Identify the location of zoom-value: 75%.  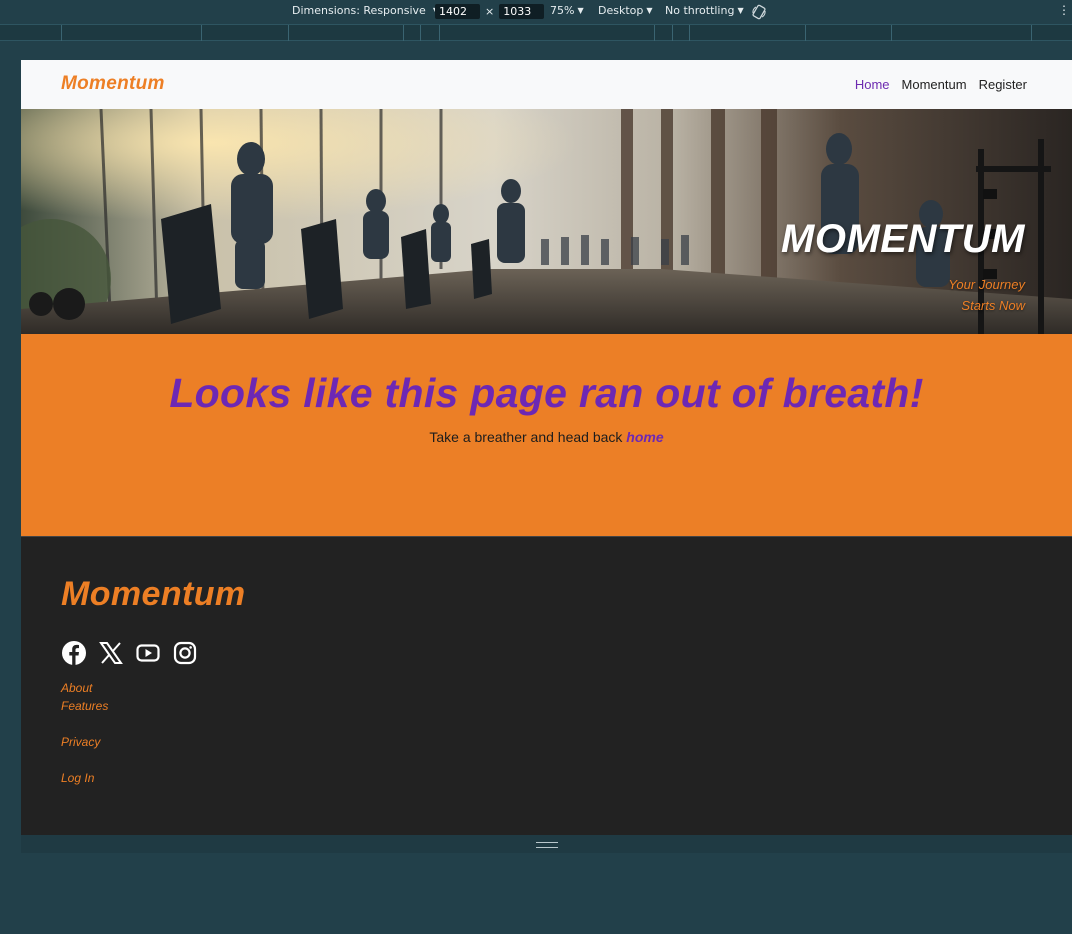
(562, 10).